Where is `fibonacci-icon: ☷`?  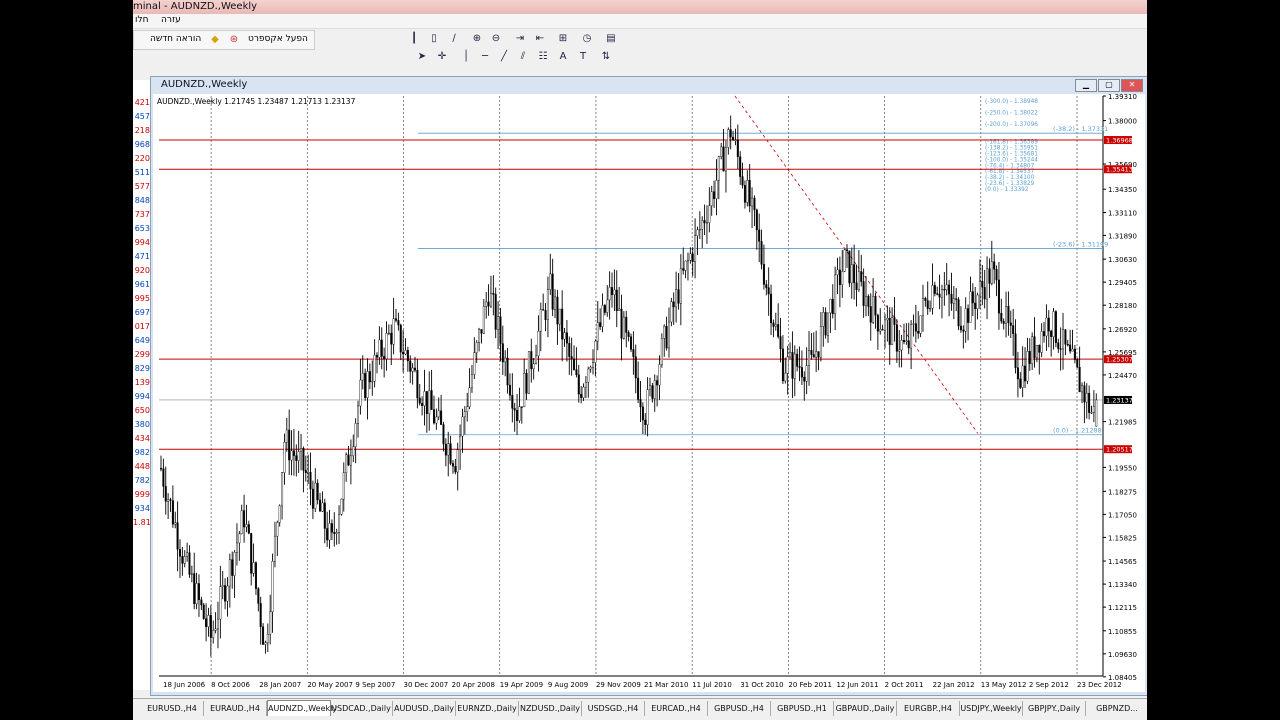
fibonacci-icon: ☷ is located at coordinates (543, 57).